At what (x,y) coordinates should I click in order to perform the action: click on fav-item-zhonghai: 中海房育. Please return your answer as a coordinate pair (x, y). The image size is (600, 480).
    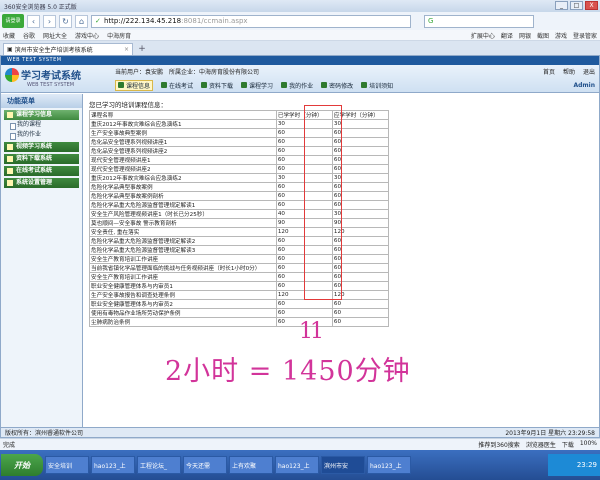
    Looking at the image, I should click on (119, 35).